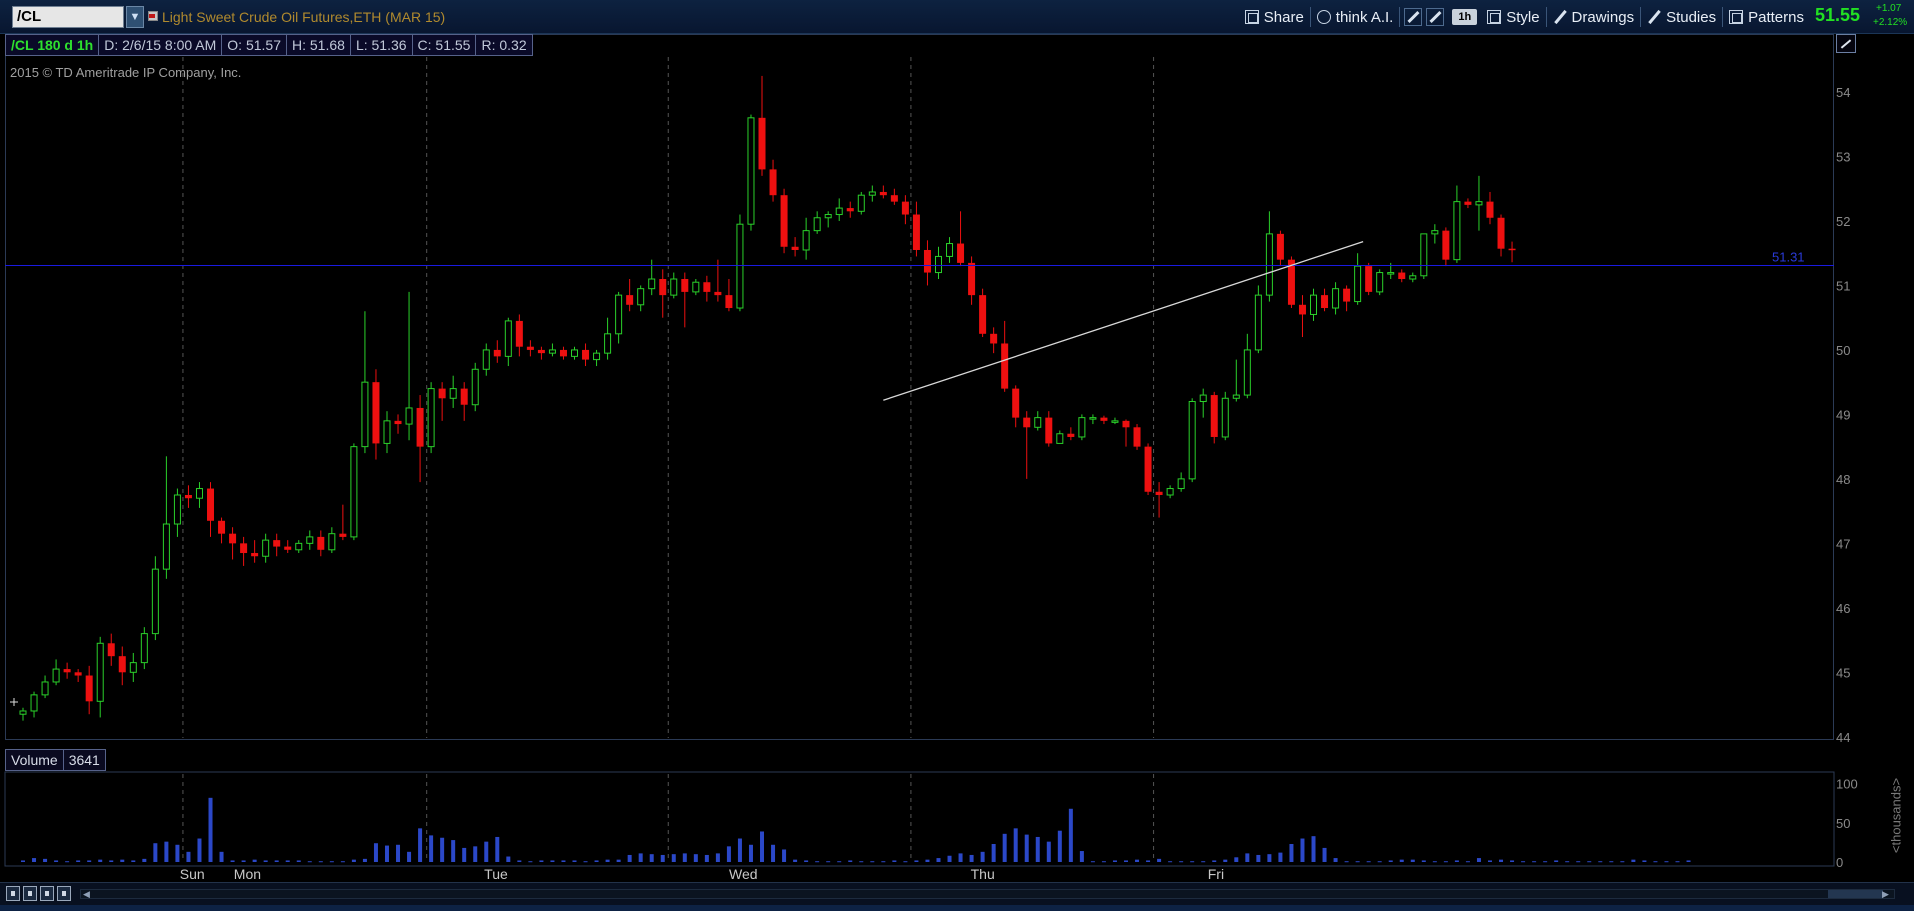  Describe the element at coordinates (52, 45) in the screenshot. I see `symbol-period-label: /CL 180 d 1h` at that location.